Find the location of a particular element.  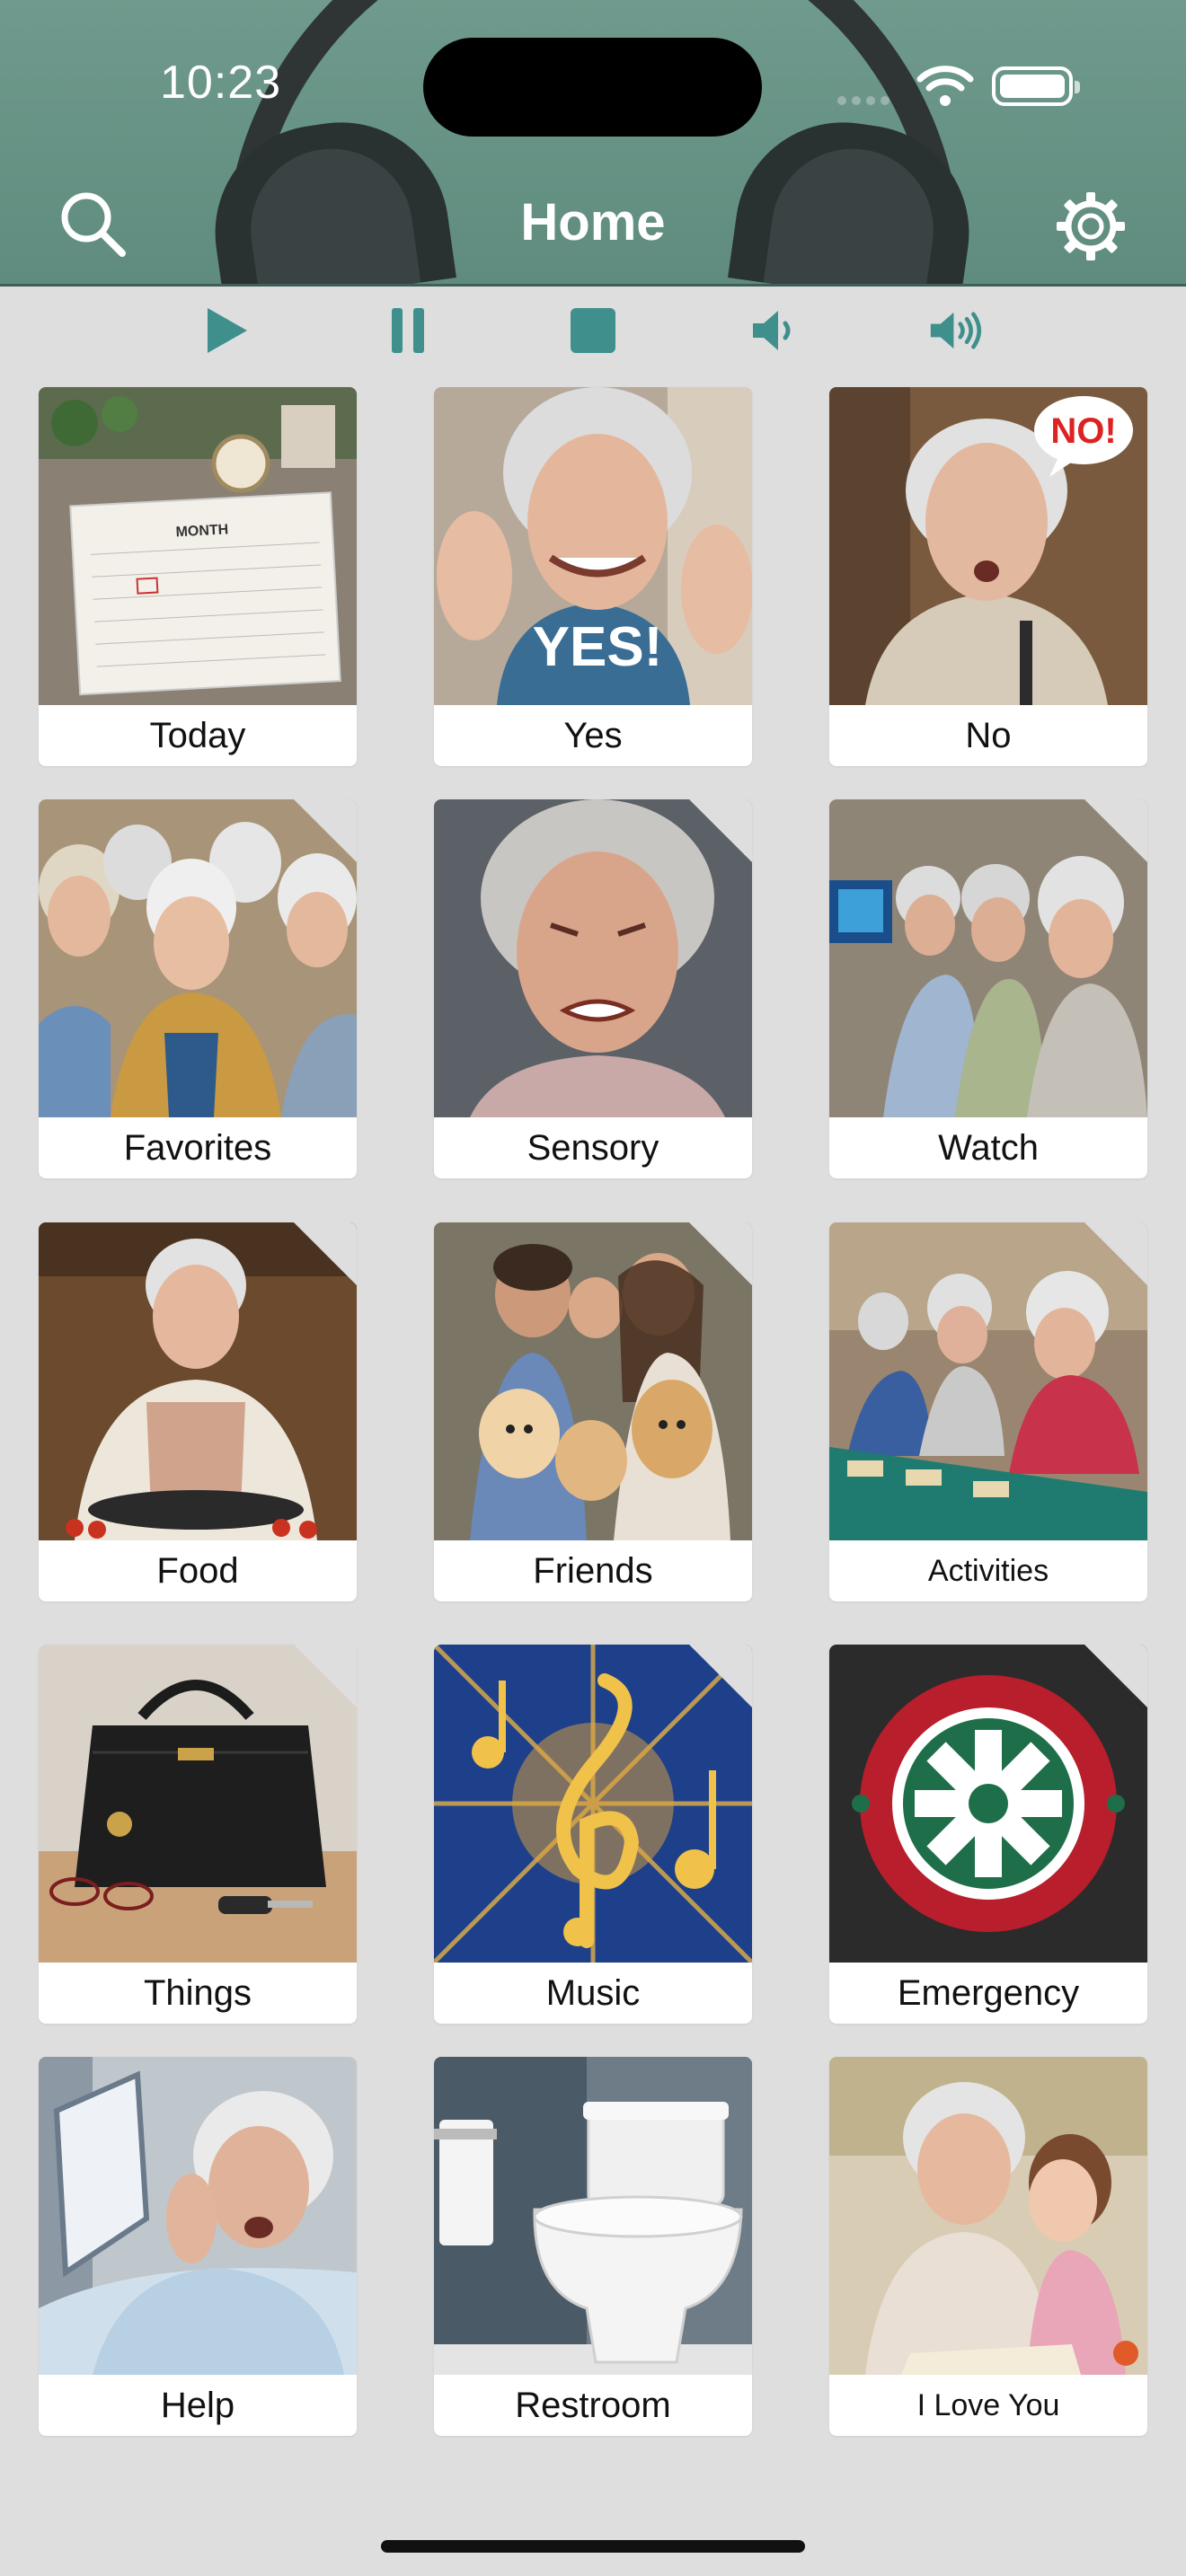

dynamic-island is located at coordinates (592, 87).